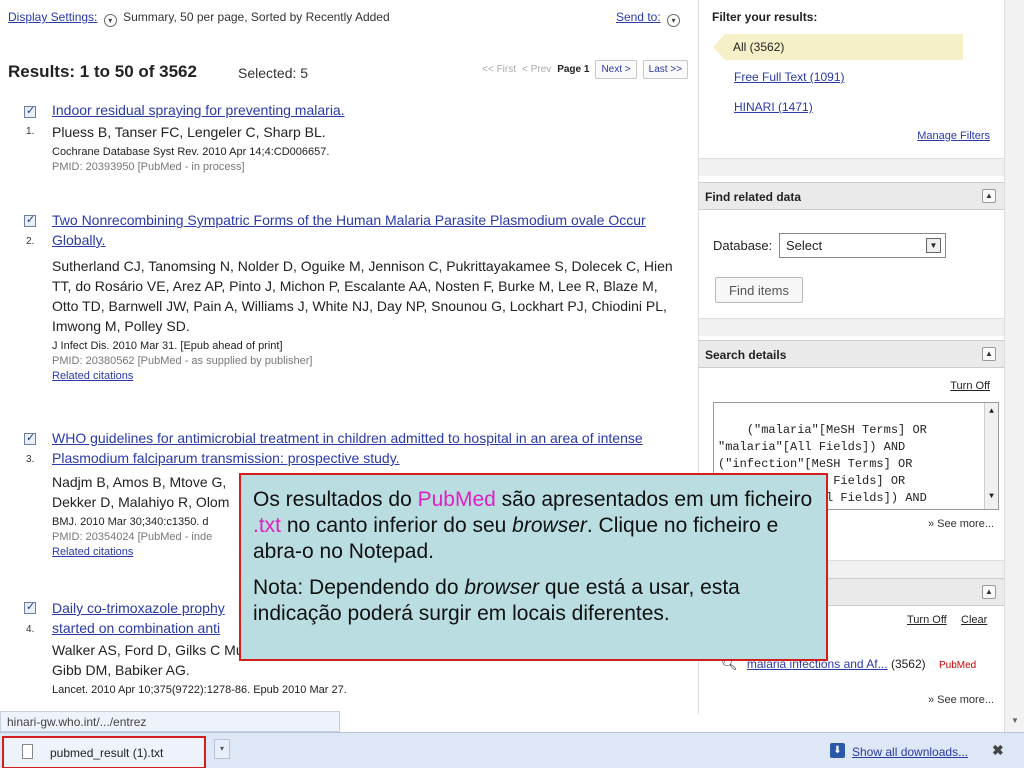 The image size is (1024, 768). I want to click on chevron-down-icon: ▼, so click(933, 245).